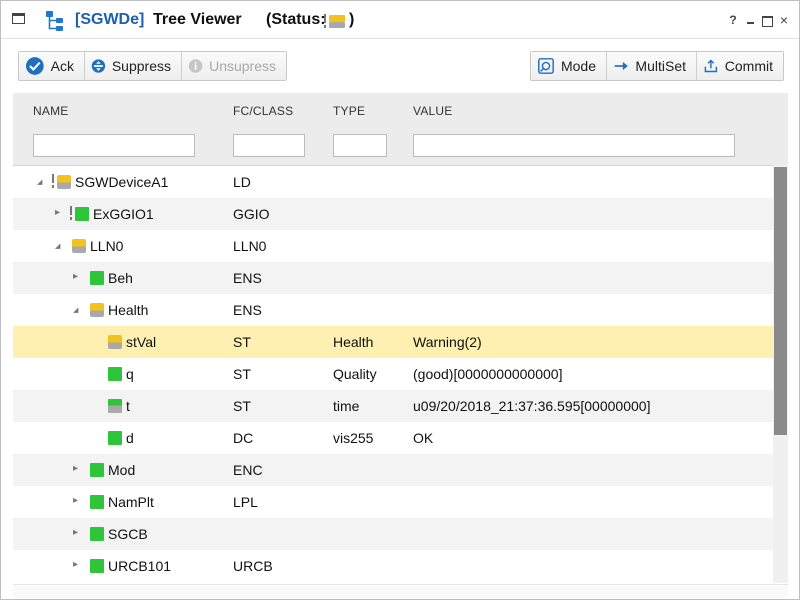  I want to click on column-header-name: NAME, so click(50, 111).